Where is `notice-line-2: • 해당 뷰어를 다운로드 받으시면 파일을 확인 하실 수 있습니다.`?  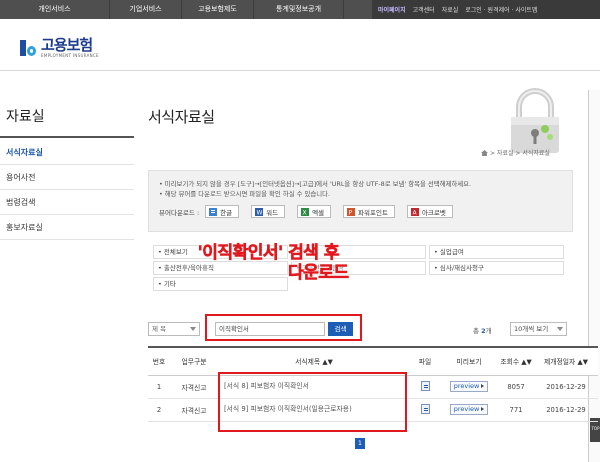
notice-line-2: • 해당 뷰어를 다운로드 받으시면 파일을 확인 하실 수 있습니다. is located at coordinates (245, 194).